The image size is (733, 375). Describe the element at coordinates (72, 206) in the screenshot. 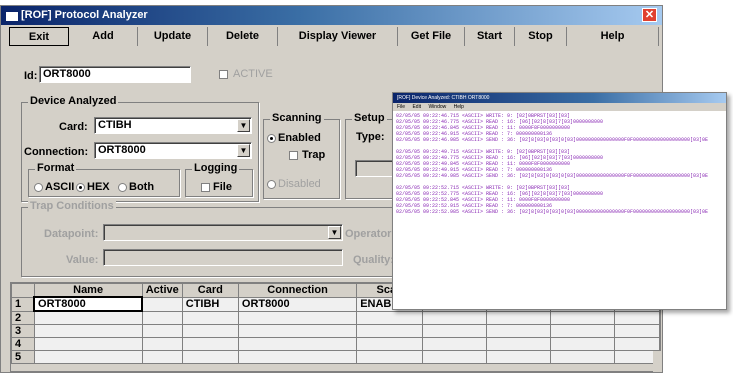

I see `trap-conditions-label: Trap Conditions` at that location.